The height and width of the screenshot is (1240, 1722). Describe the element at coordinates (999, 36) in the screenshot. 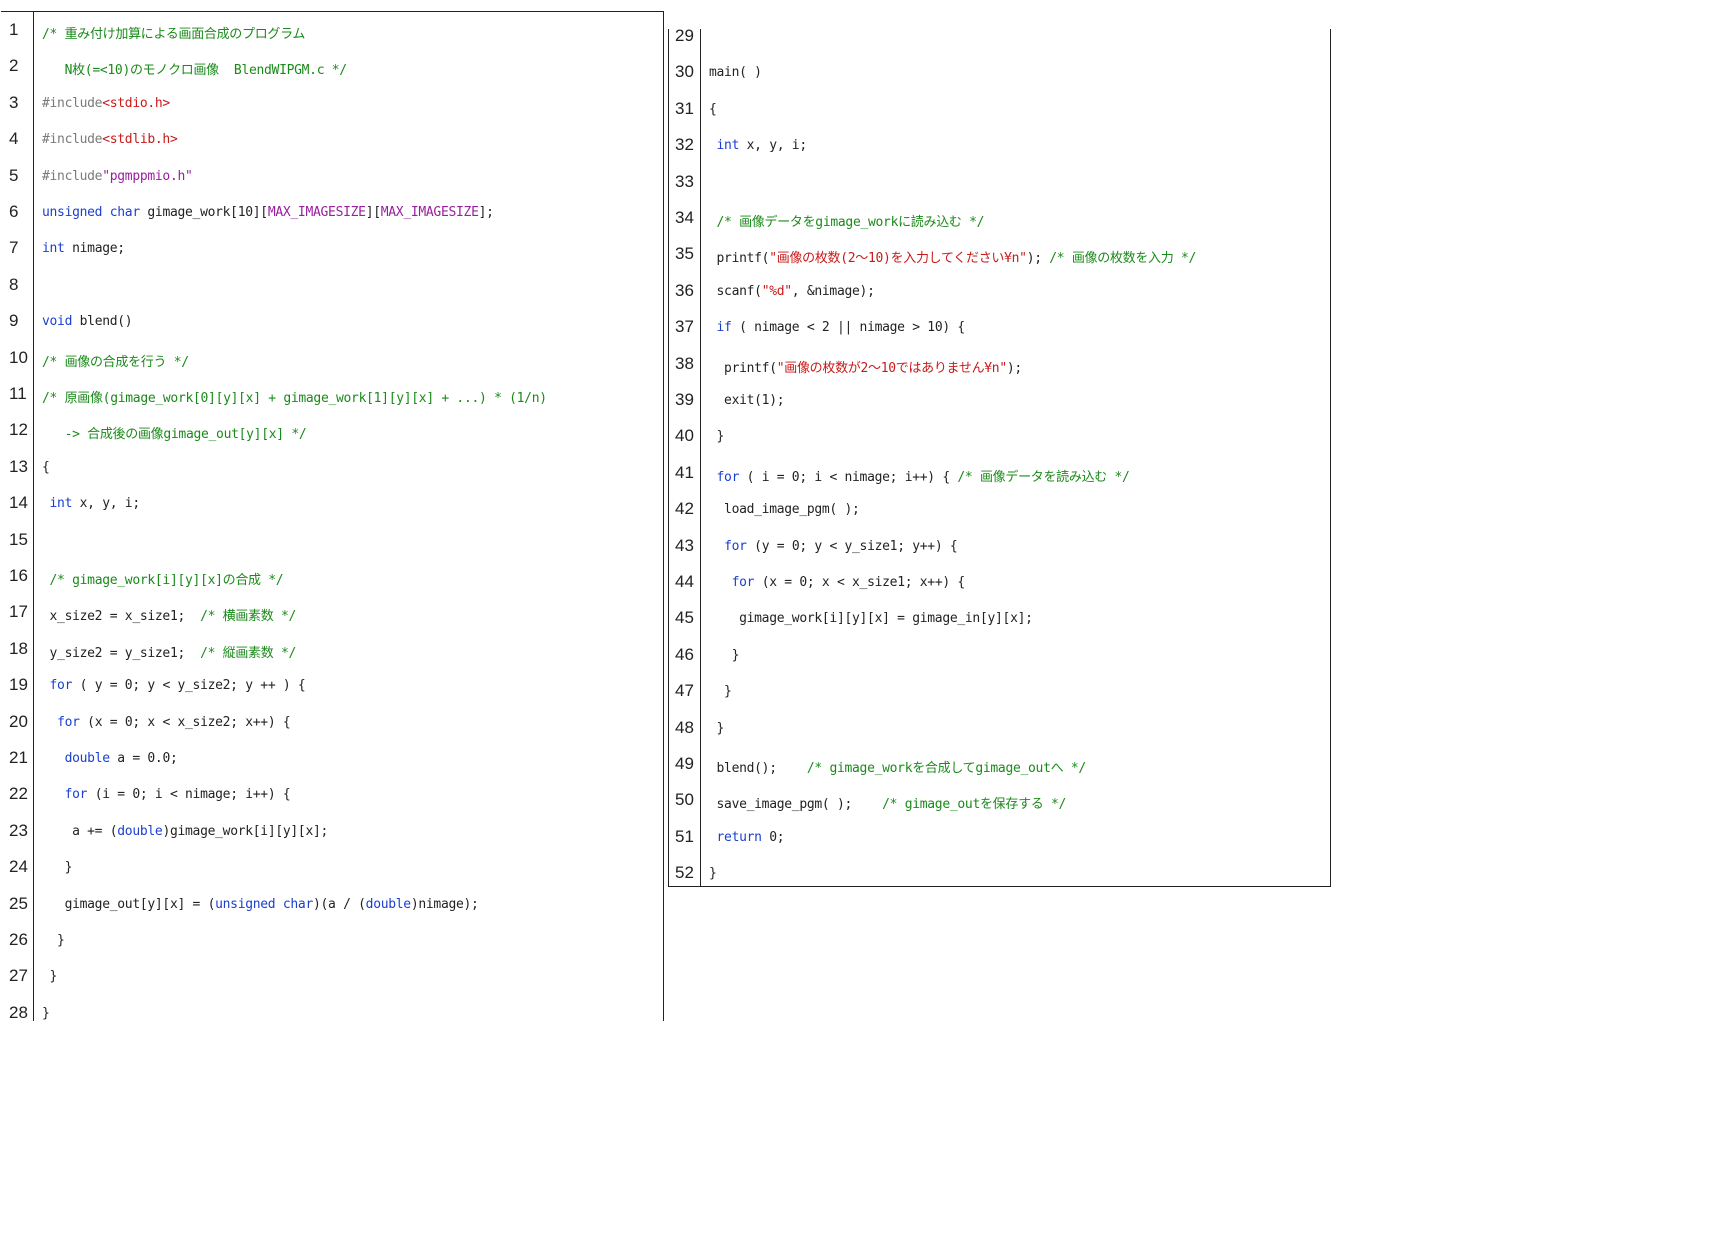

I see `code-line: 29` at that location.